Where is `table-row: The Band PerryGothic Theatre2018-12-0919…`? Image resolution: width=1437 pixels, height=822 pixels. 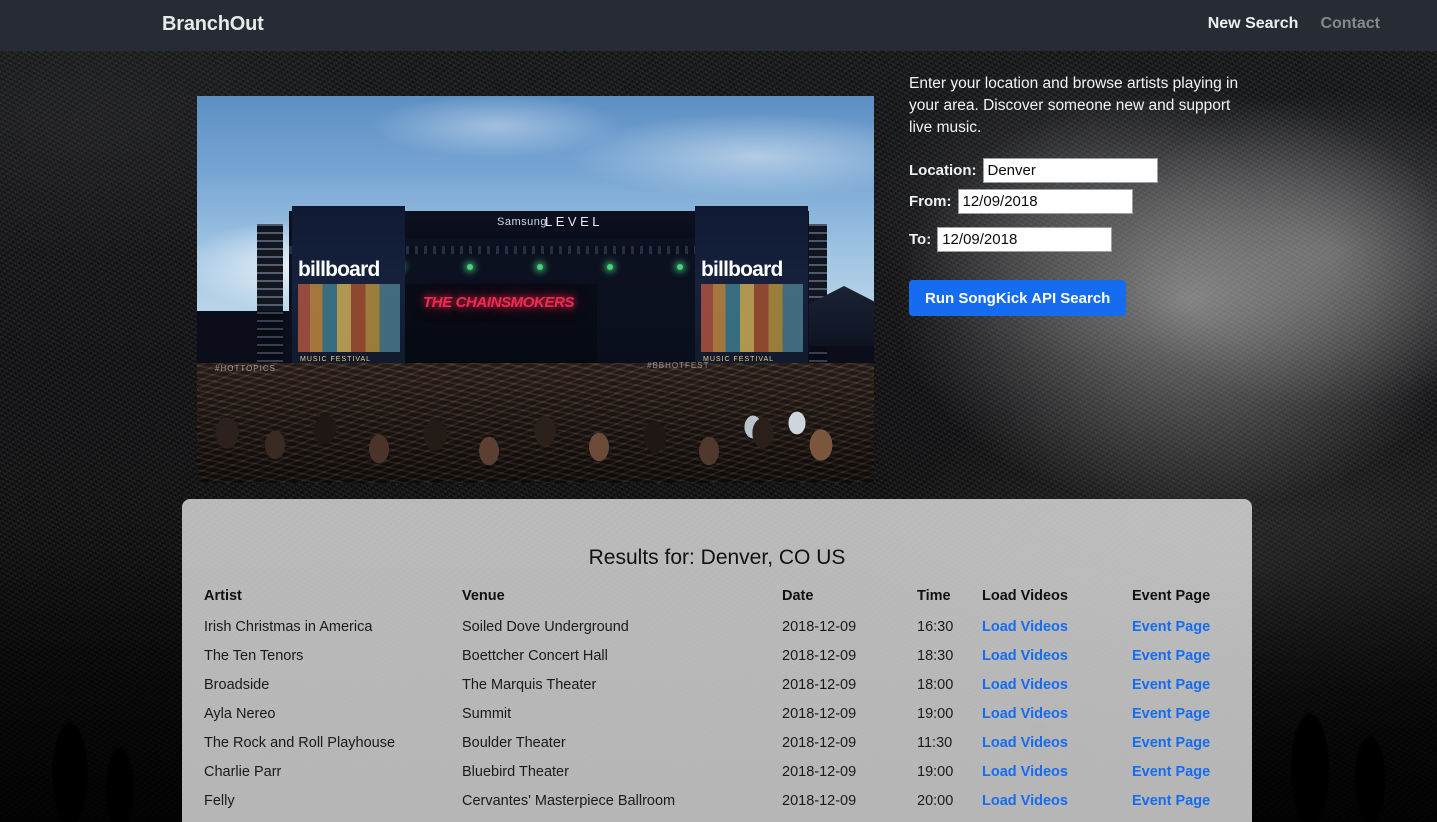
table-row: The Band PerryGothic Theatre2018-12-0919… is located at coordinates (717, 819).